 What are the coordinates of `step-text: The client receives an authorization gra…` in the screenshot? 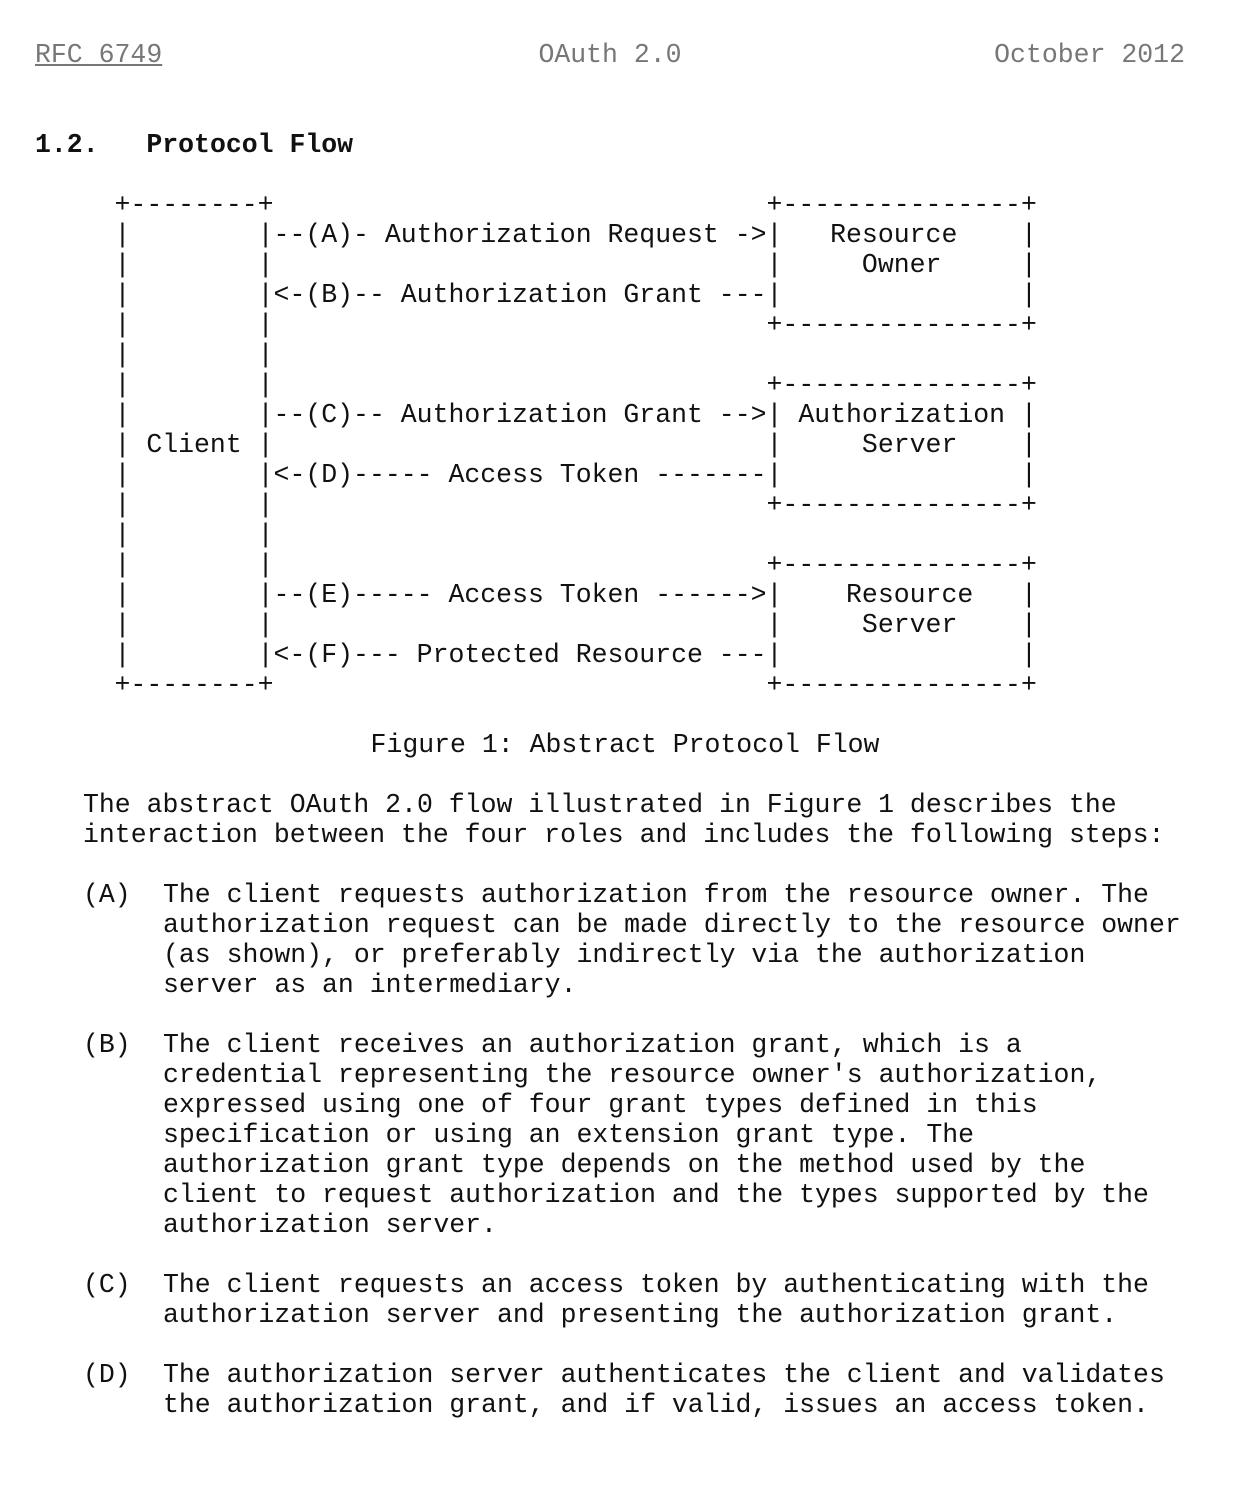 It's located at (656, 1135).